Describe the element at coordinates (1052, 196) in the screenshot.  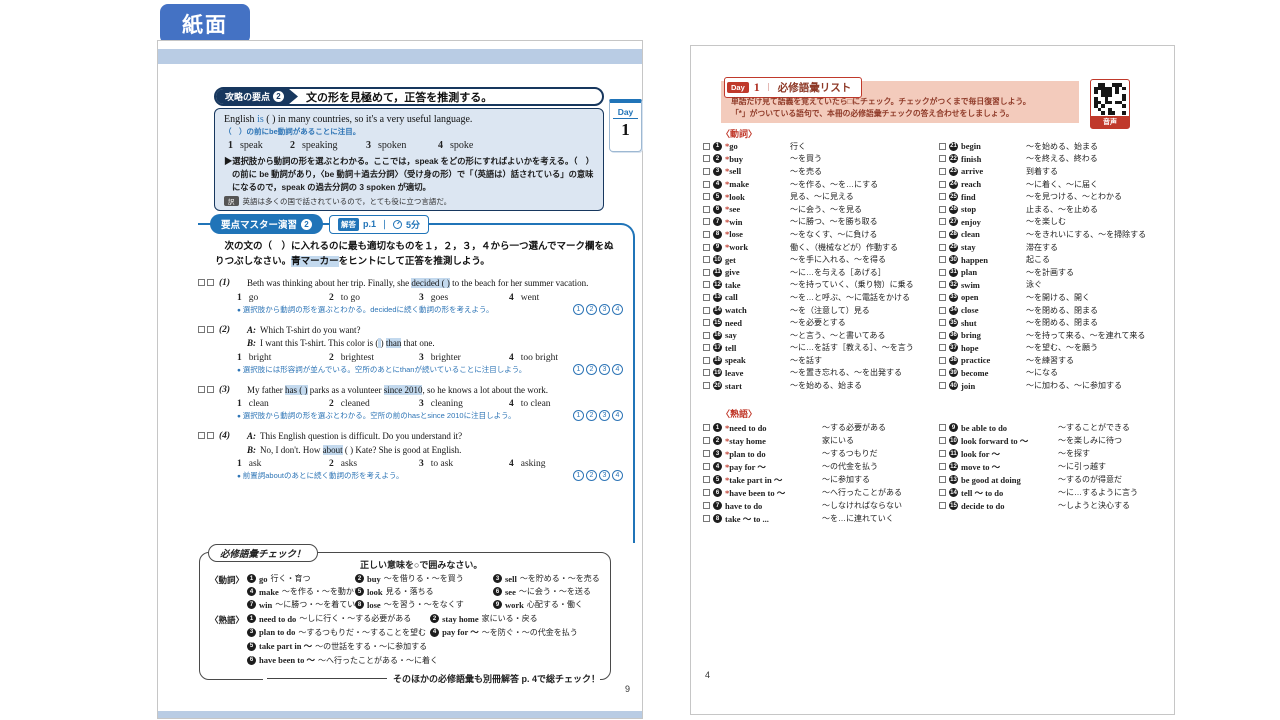
I see `list-row: 25 find ～を見つける、～とわかる` at that location.